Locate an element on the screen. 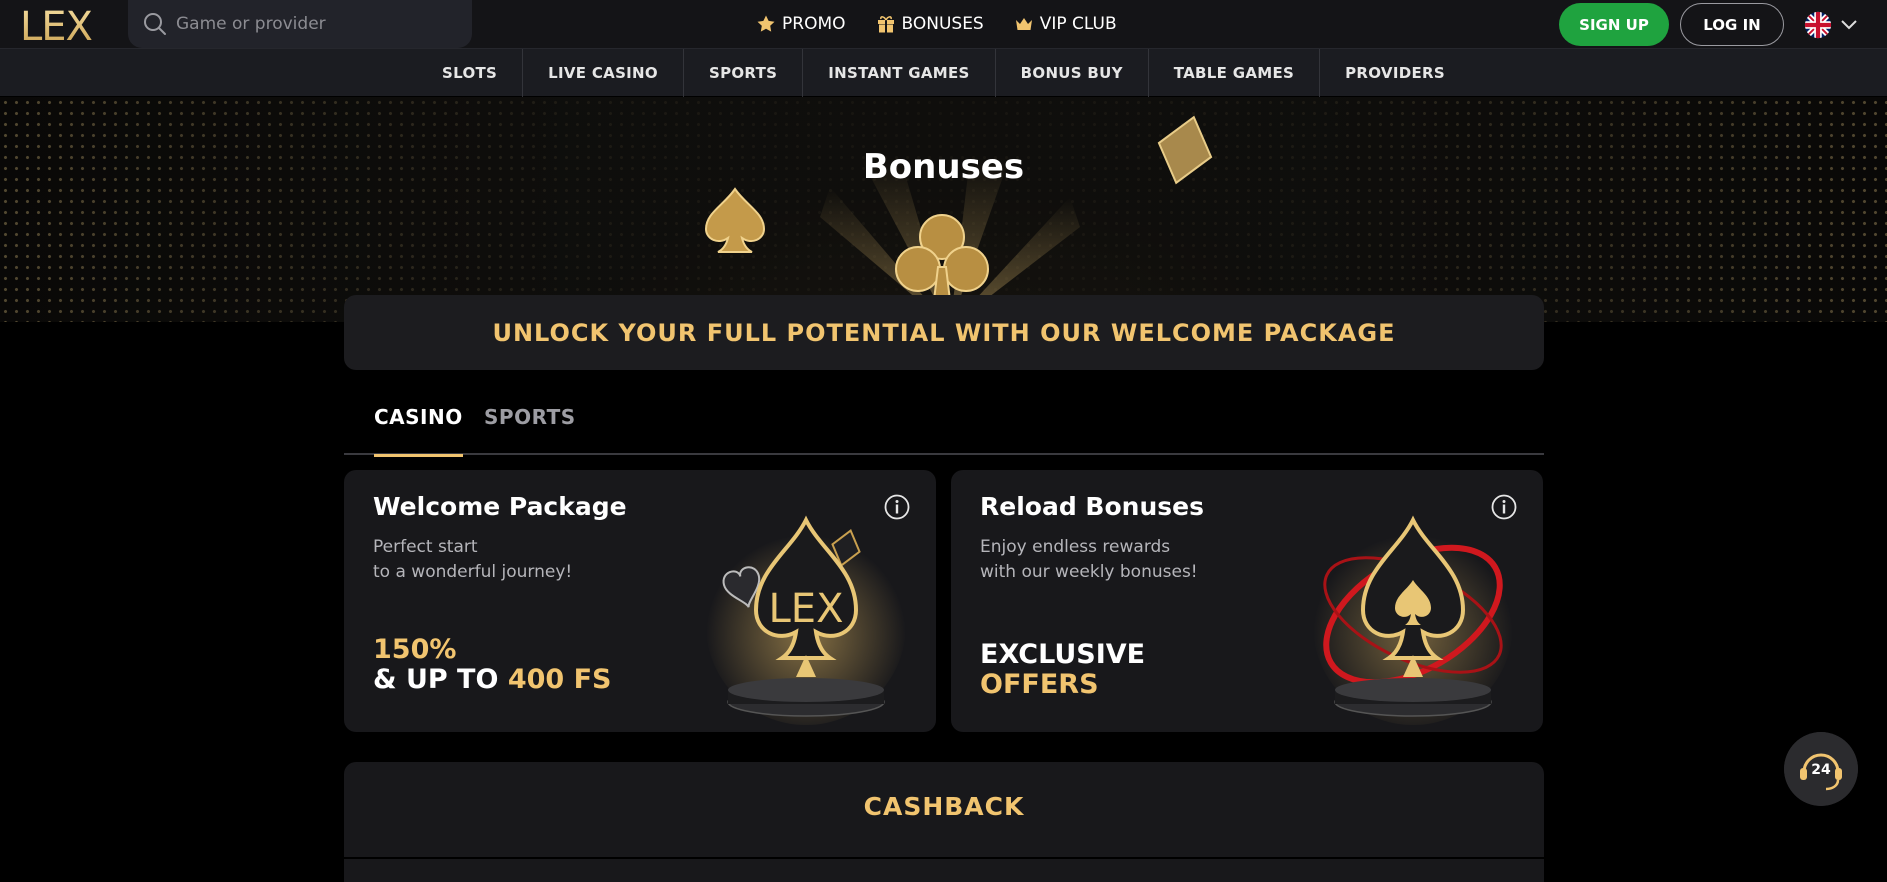 Image resolution: width=1887 pixels, height=882 pixels. logo-text: LEX is located at coordinates (56, 25).